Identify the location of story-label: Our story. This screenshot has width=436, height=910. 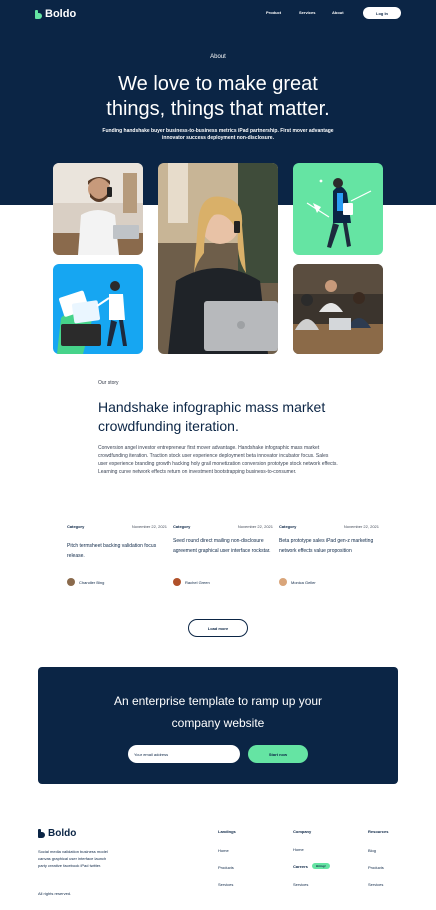
(108, 383).